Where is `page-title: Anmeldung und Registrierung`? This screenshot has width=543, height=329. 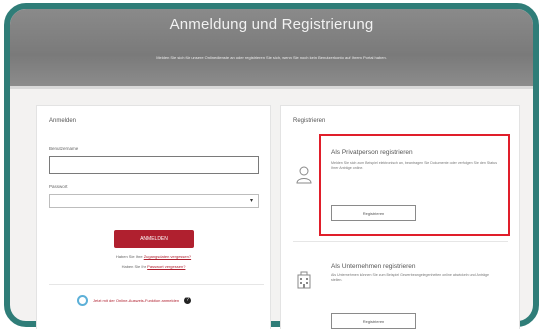
page-title: Anmeldung und Registrierung is located at coordinates (271, 24).